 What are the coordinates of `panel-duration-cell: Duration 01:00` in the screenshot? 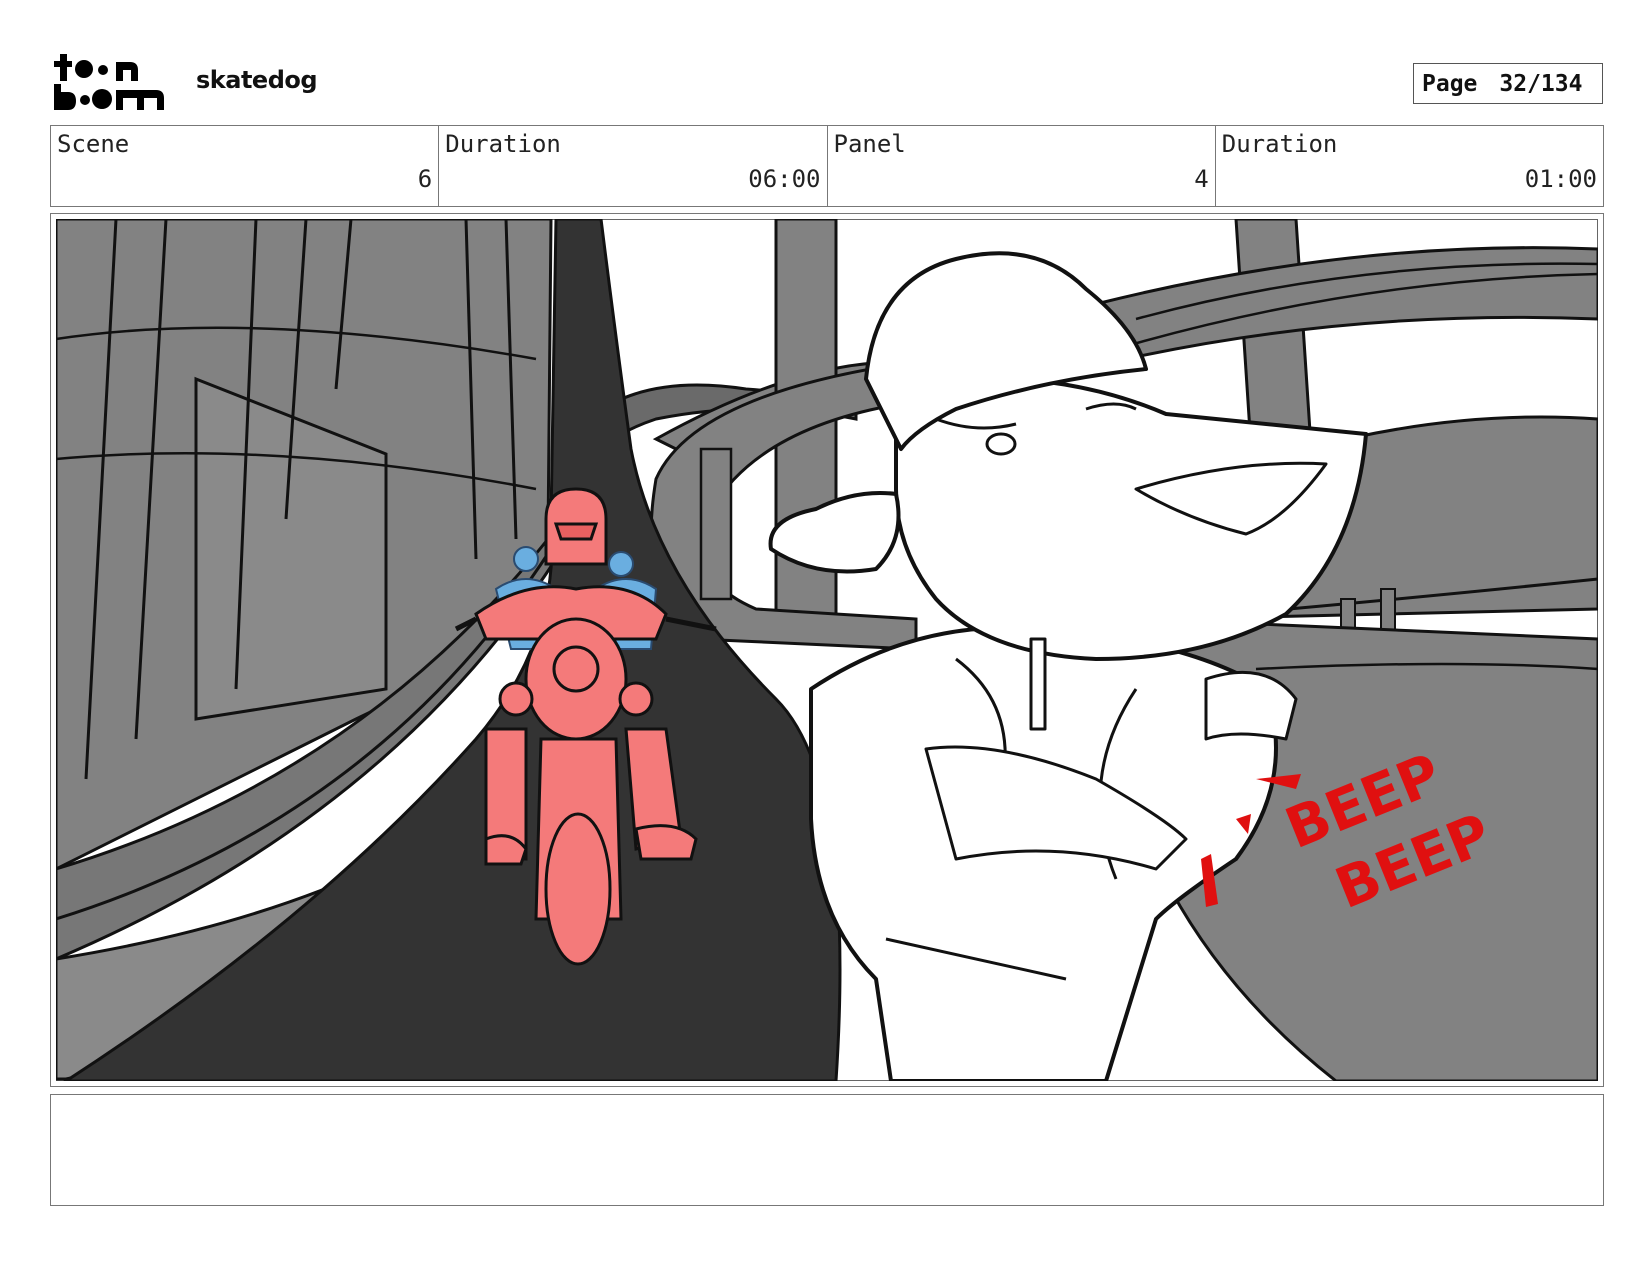 It's located at (1409, 166).